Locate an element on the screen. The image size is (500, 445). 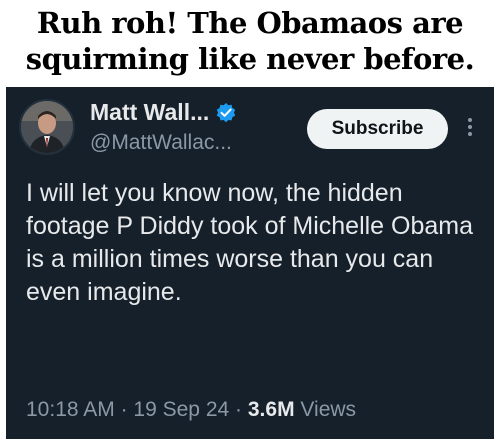
tweet-meta: 10:18 AM · 19 Sep 24 · 3.6M Views is located at coordinates (191, 410).